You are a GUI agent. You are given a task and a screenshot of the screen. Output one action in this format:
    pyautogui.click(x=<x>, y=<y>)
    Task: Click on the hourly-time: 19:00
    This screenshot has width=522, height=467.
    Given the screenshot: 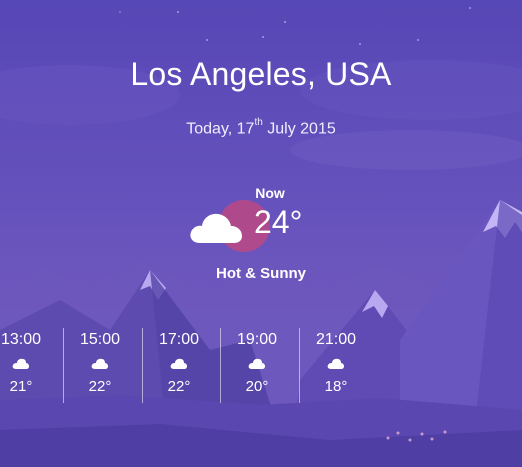 What is the action you would take?
    pyautogui.click(x=257, y=339)
    